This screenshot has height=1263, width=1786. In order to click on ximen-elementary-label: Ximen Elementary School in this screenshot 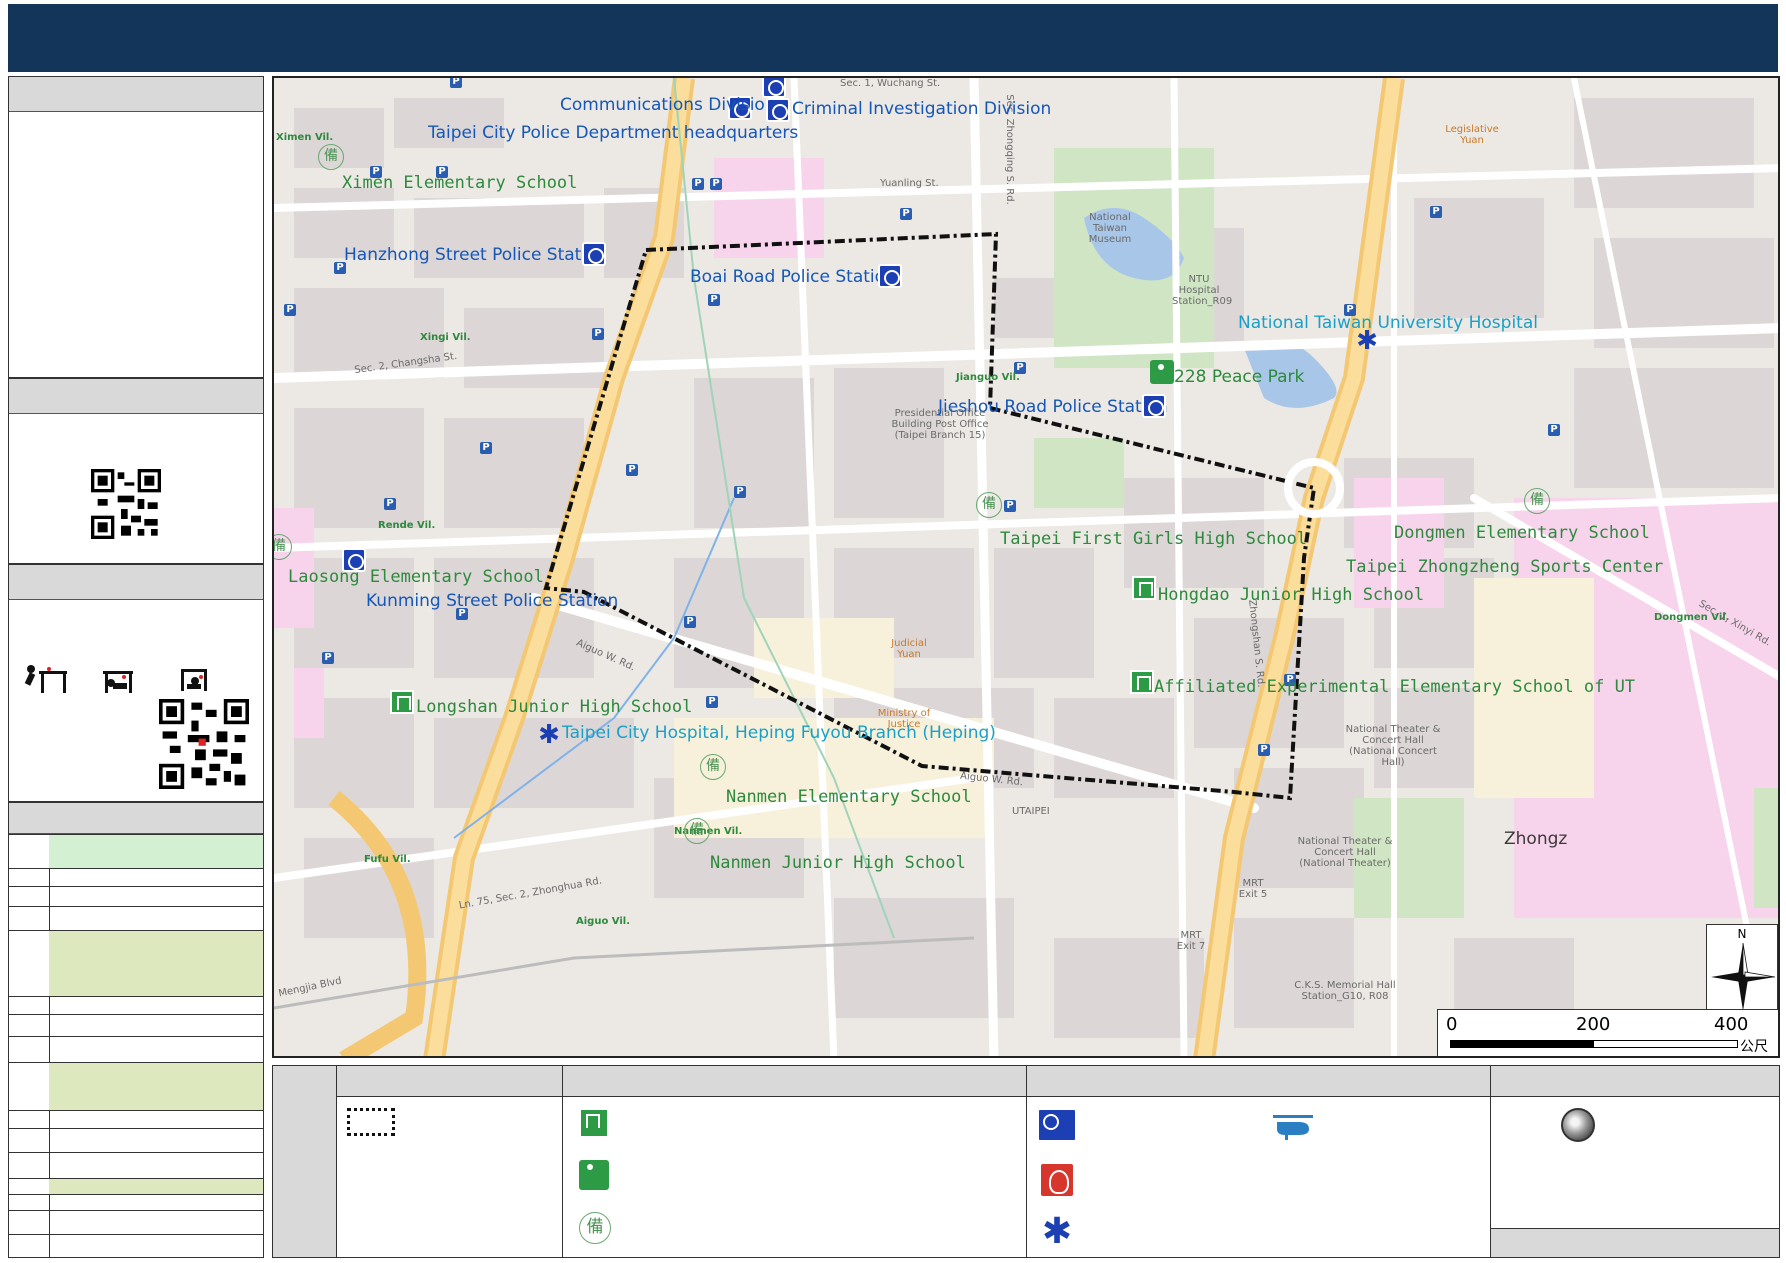, I will do `click(459, 183)`.